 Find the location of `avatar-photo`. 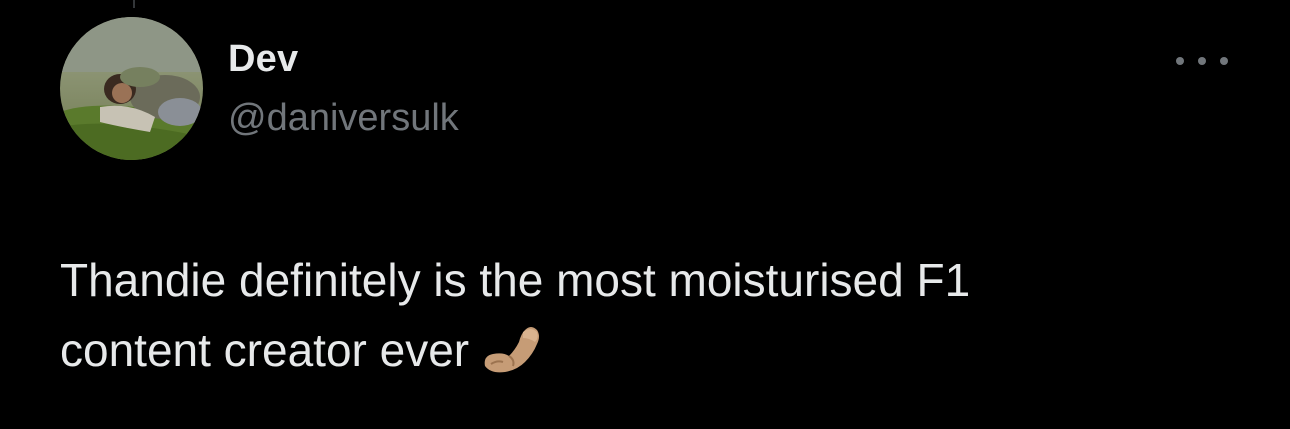

avatar-photo is located at coordinates (131, 88).